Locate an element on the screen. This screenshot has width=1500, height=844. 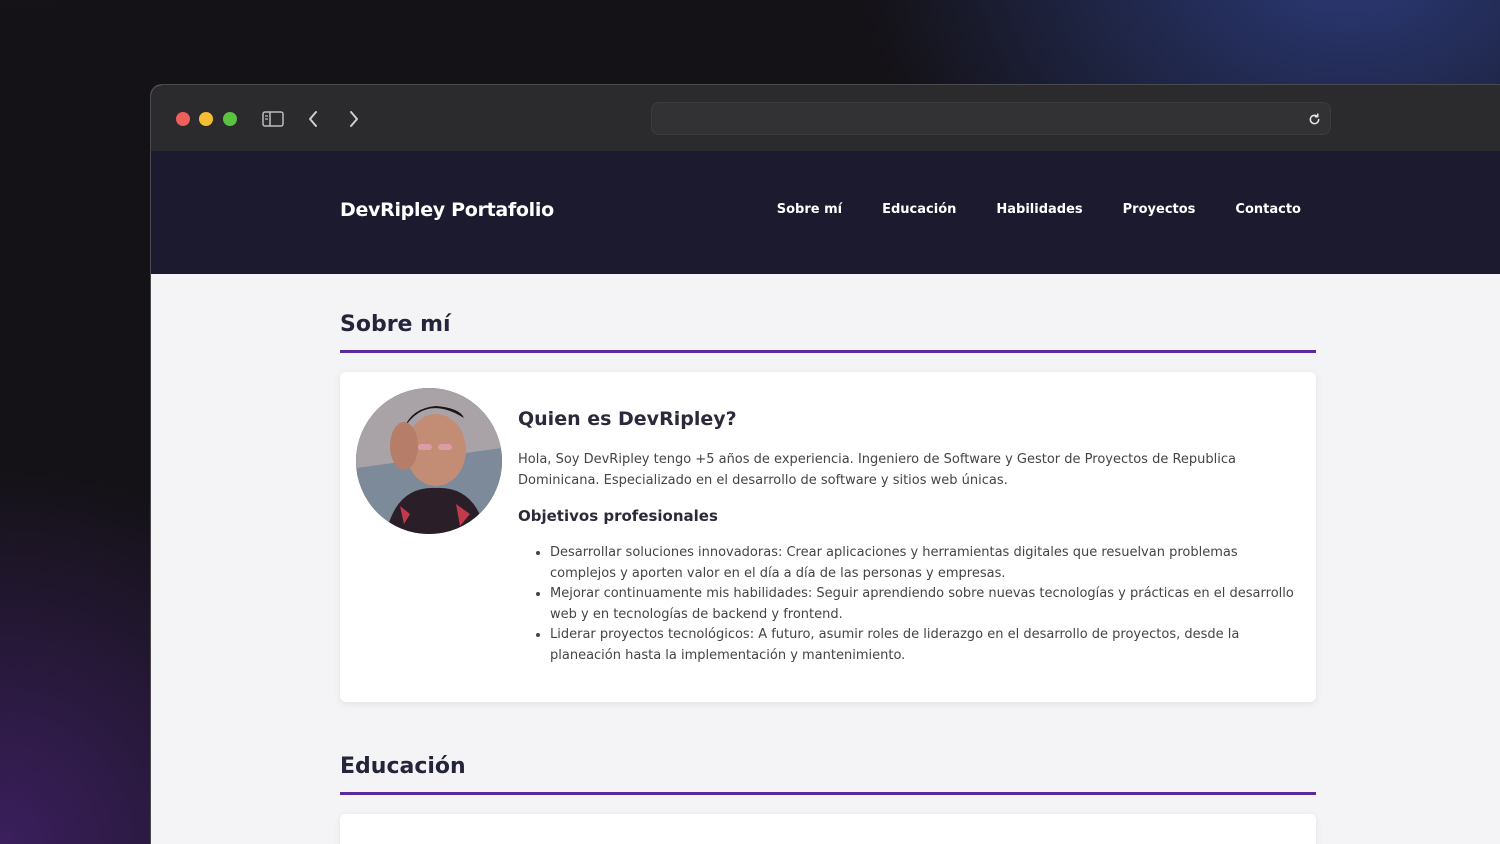
close-window-button is located at coordinates (183, 119).